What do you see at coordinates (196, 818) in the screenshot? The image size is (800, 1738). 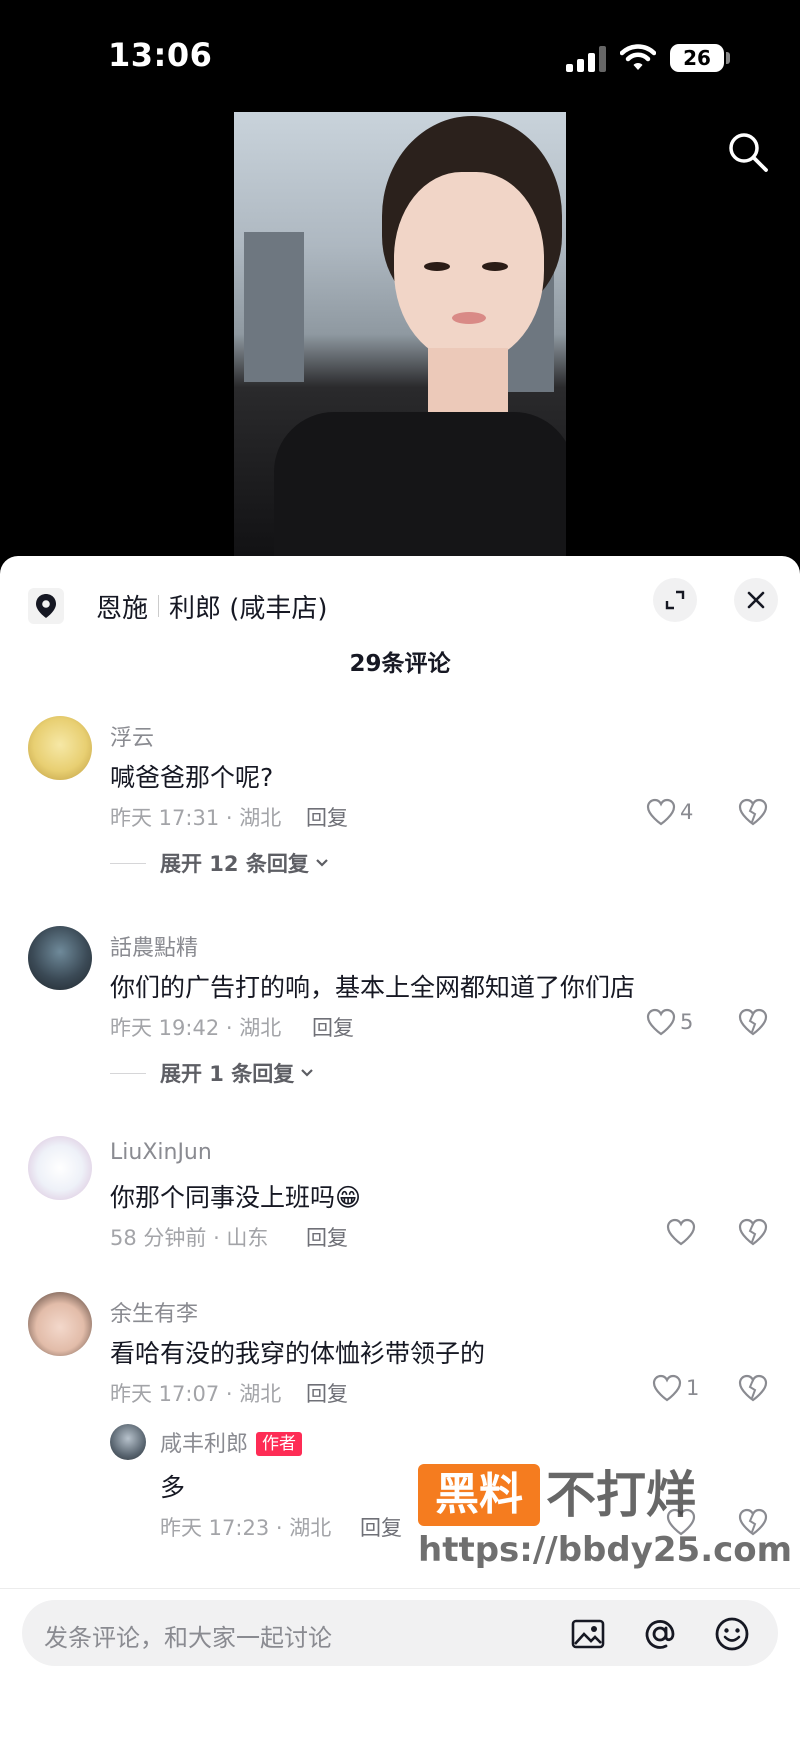 I see `comment-meta: 昨天 17:31 · 湖北` at bounding box center [196, 818].